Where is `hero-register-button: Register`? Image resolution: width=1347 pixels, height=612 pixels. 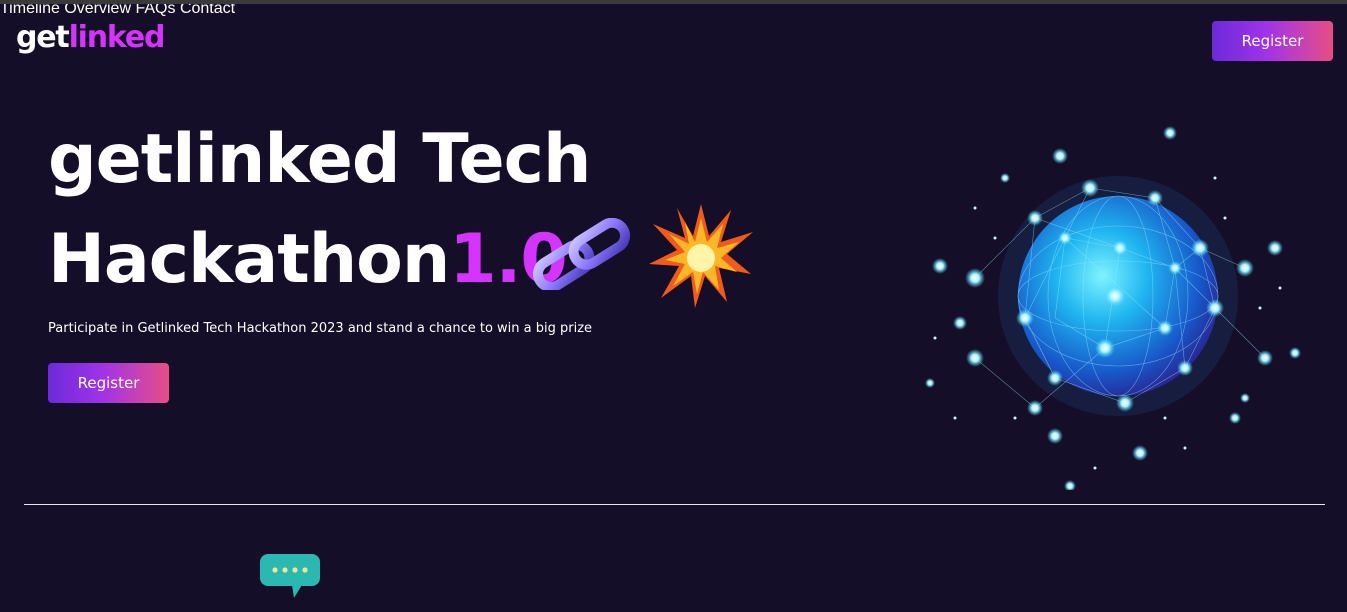 hero-register-button: Register is located at coordinates (108, 383).